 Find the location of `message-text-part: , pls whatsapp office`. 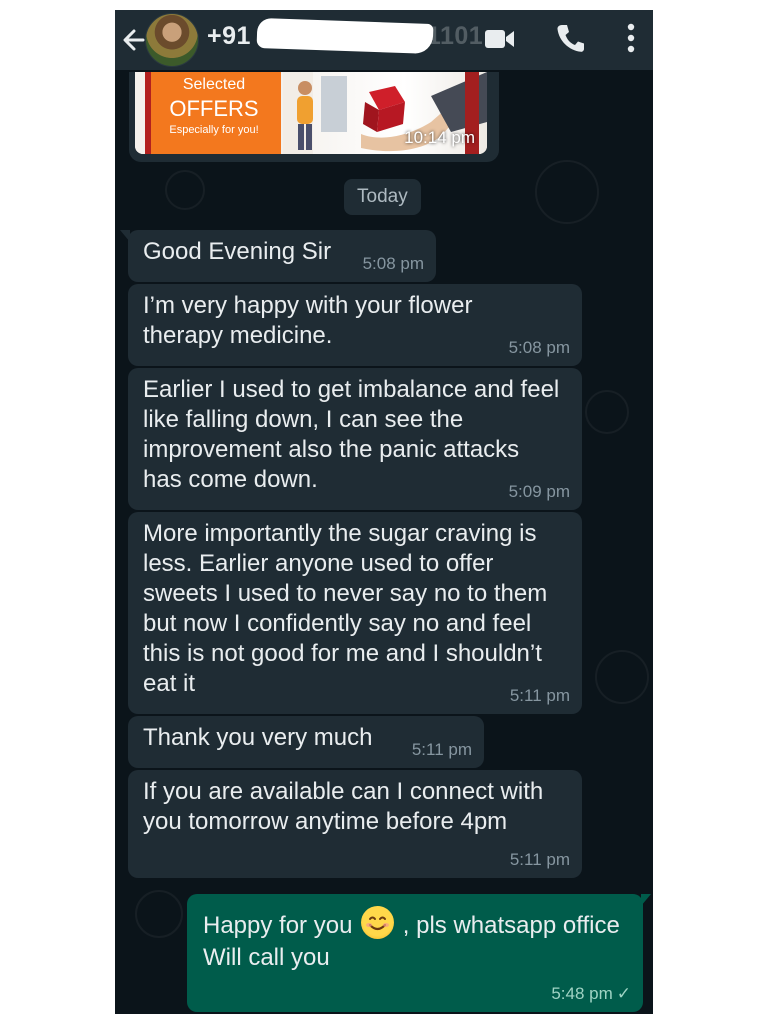

message-text-part: , pls whatsapp office is located at coordinates (511, 925).